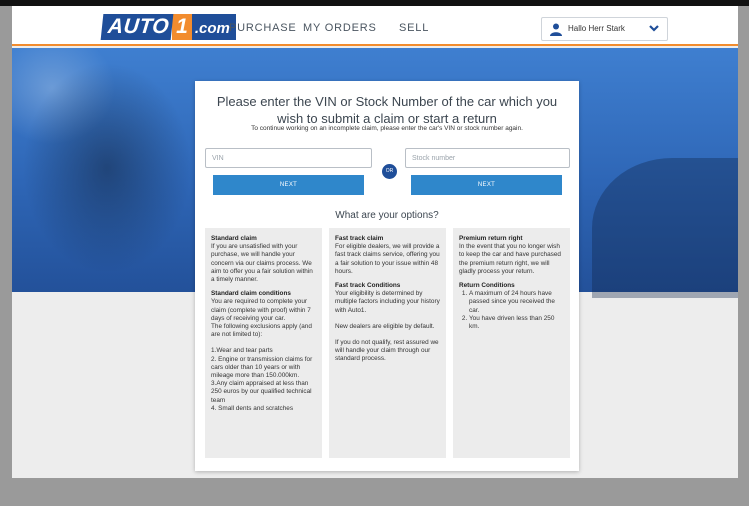  I want to click on fast-track-title: Fast track claim, so click(359, 238).